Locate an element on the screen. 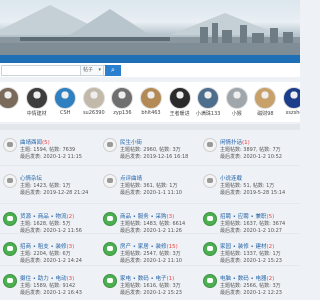  forum-title: 招聘 • 应聘 • 兼职(5) is located at coordinates (247, 216).